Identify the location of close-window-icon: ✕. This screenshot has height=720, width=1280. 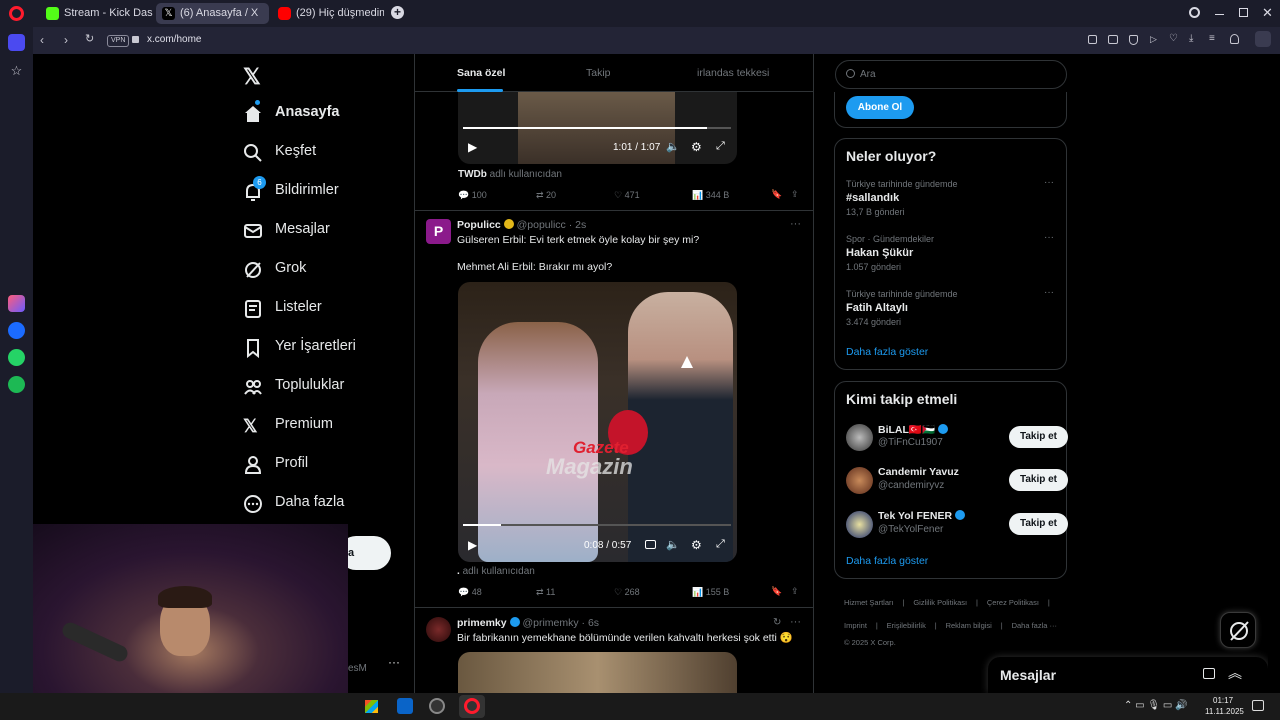
(1267, 13).